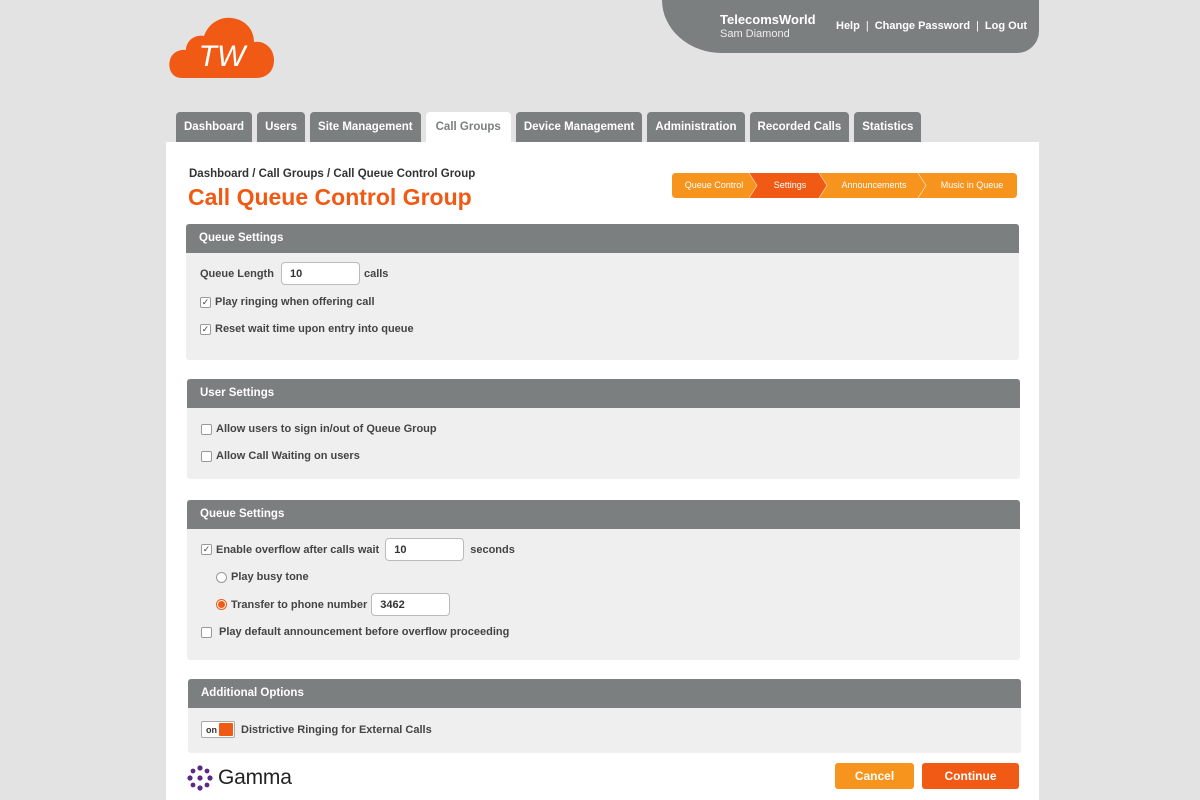 Image resolution: width=1200 pixels, height=800 pixels. What do you see at coordinates (211, 729) in the screenshot?
I see `toggle-state-text: on` at bounding box center [211, 729].